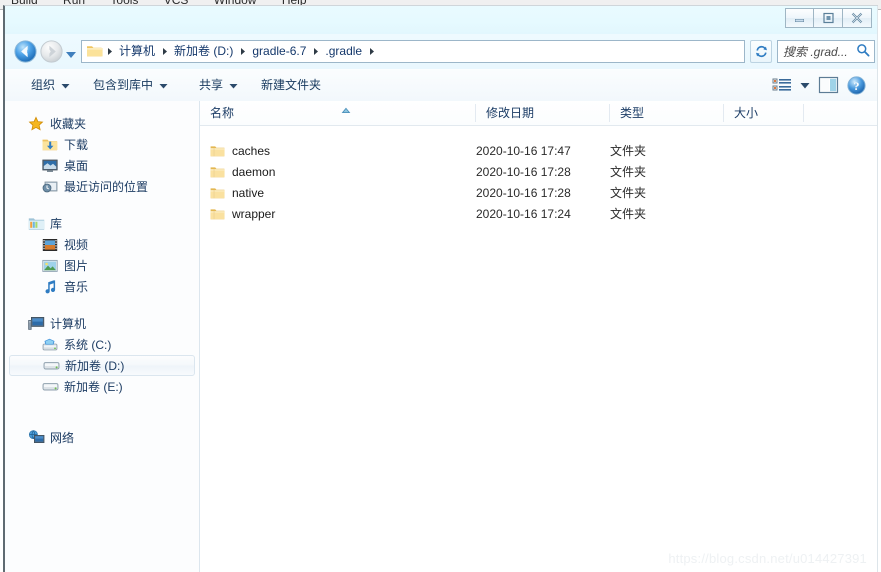  What do you see at coordinates (71, 53) in the screenshot?
I see `history-dropdown-button` at bounding box center [71, 53].